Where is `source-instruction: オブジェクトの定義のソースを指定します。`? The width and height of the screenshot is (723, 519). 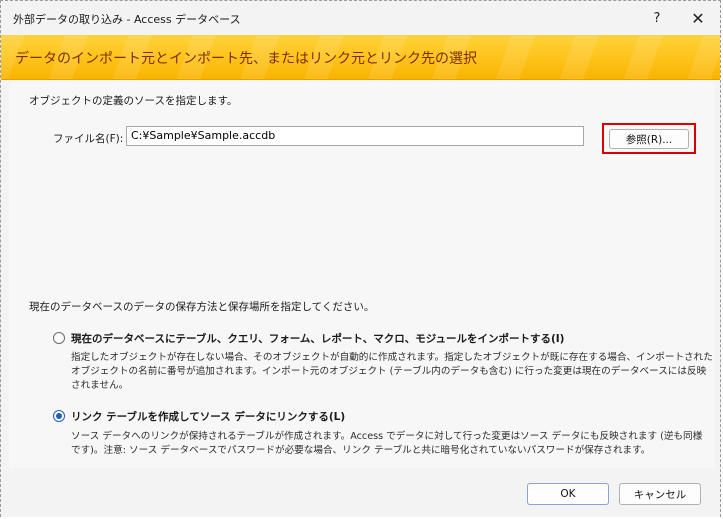 source-instruction: オブジェクトの定義のソースを指定します。 is located at coordinates (133, 101).